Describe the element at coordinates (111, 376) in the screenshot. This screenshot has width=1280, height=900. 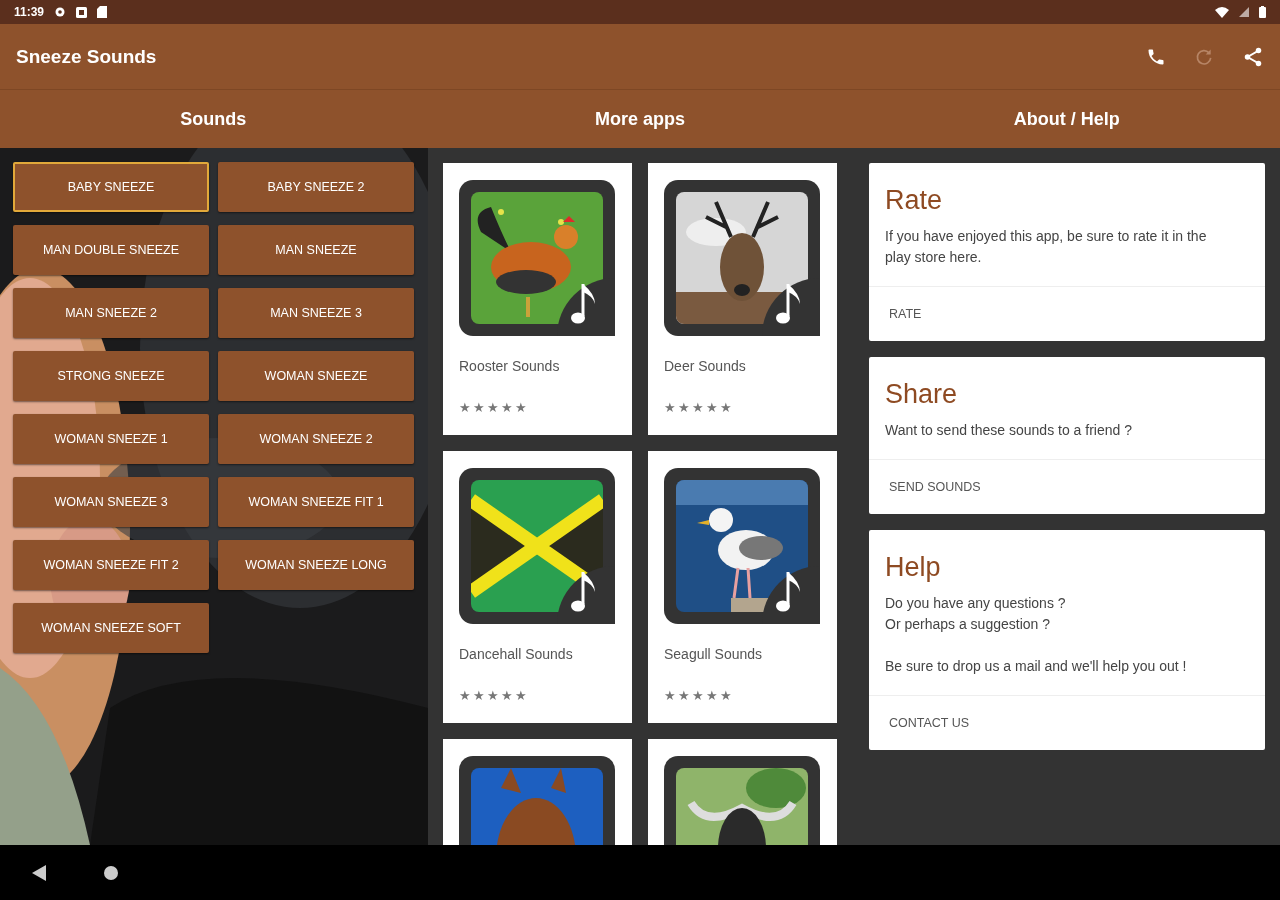
I see `sound-button: STRONG SNEEZE` at that location.